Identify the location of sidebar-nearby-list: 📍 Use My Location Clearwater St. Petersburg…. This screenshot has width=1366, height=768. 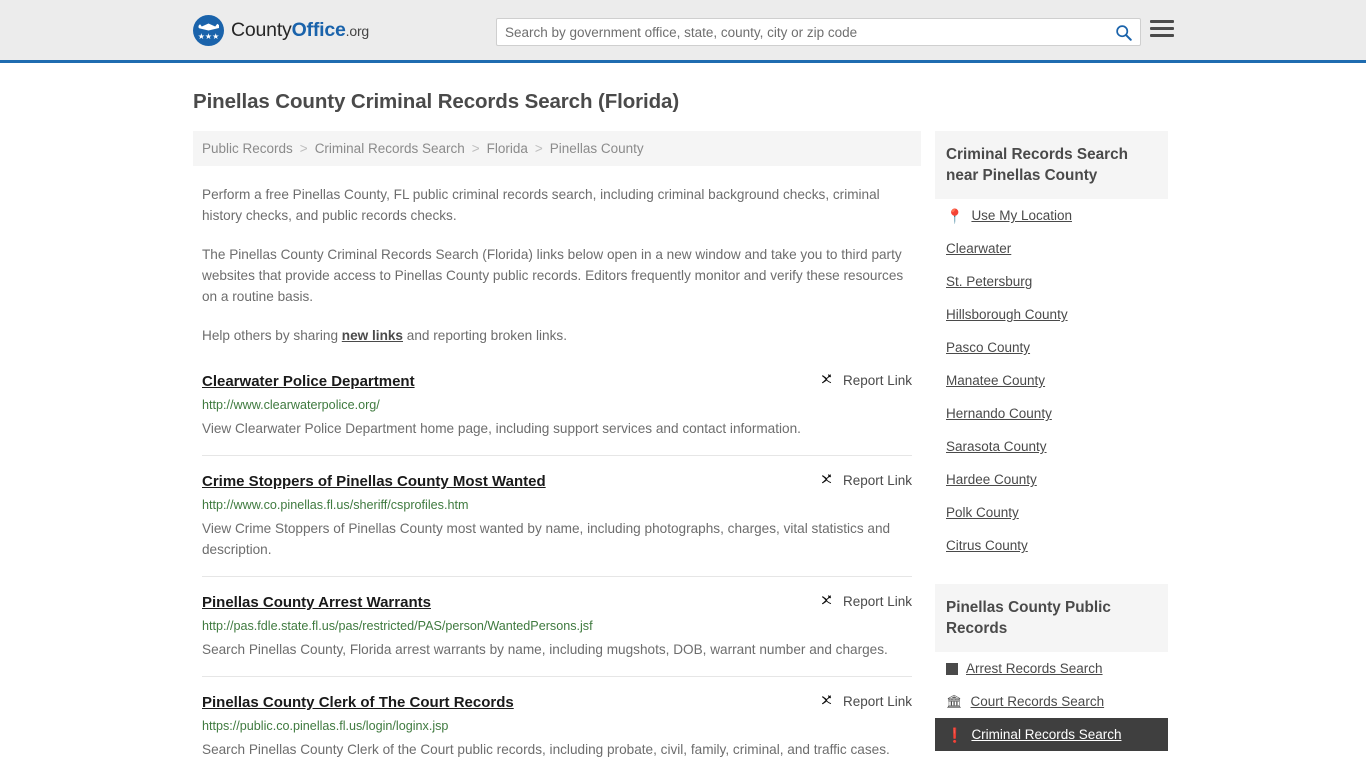
(1051, 380).